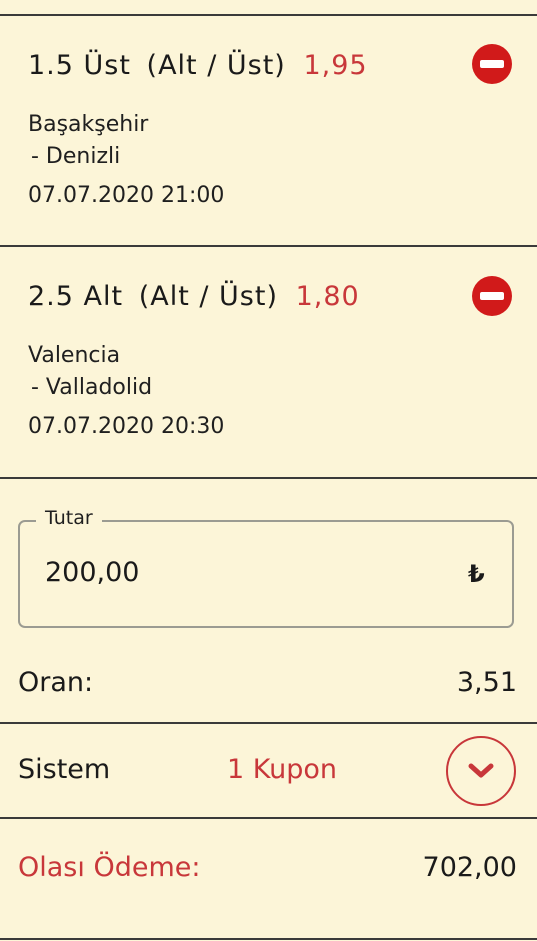 The height and width of the screenshot is (941, 537). I want to click on coupon-count: 1 Kupon, so click(282, 769).